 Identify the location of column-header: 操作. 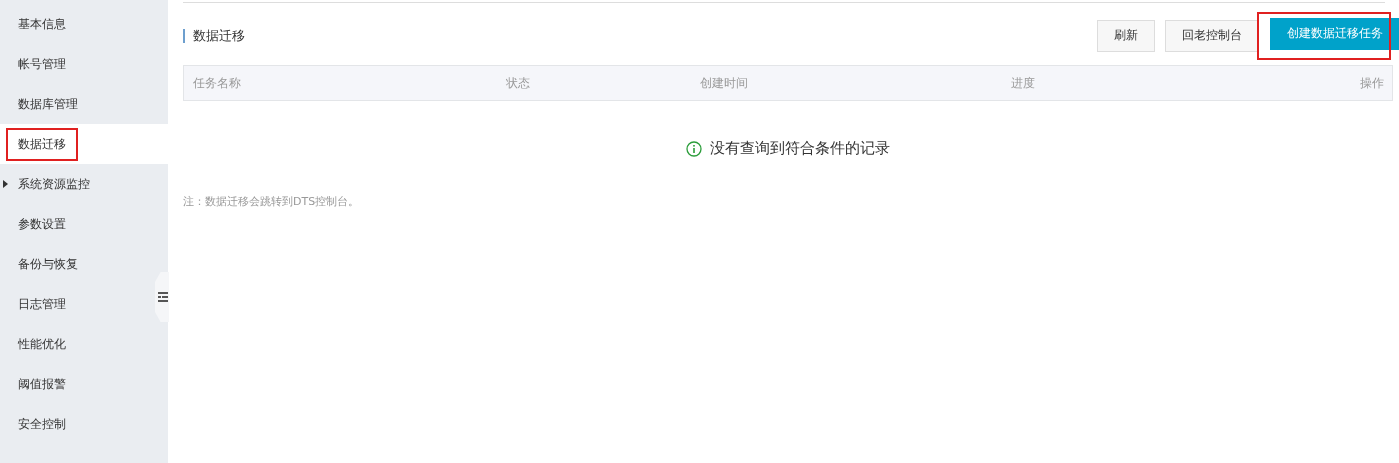
(1371, 83).